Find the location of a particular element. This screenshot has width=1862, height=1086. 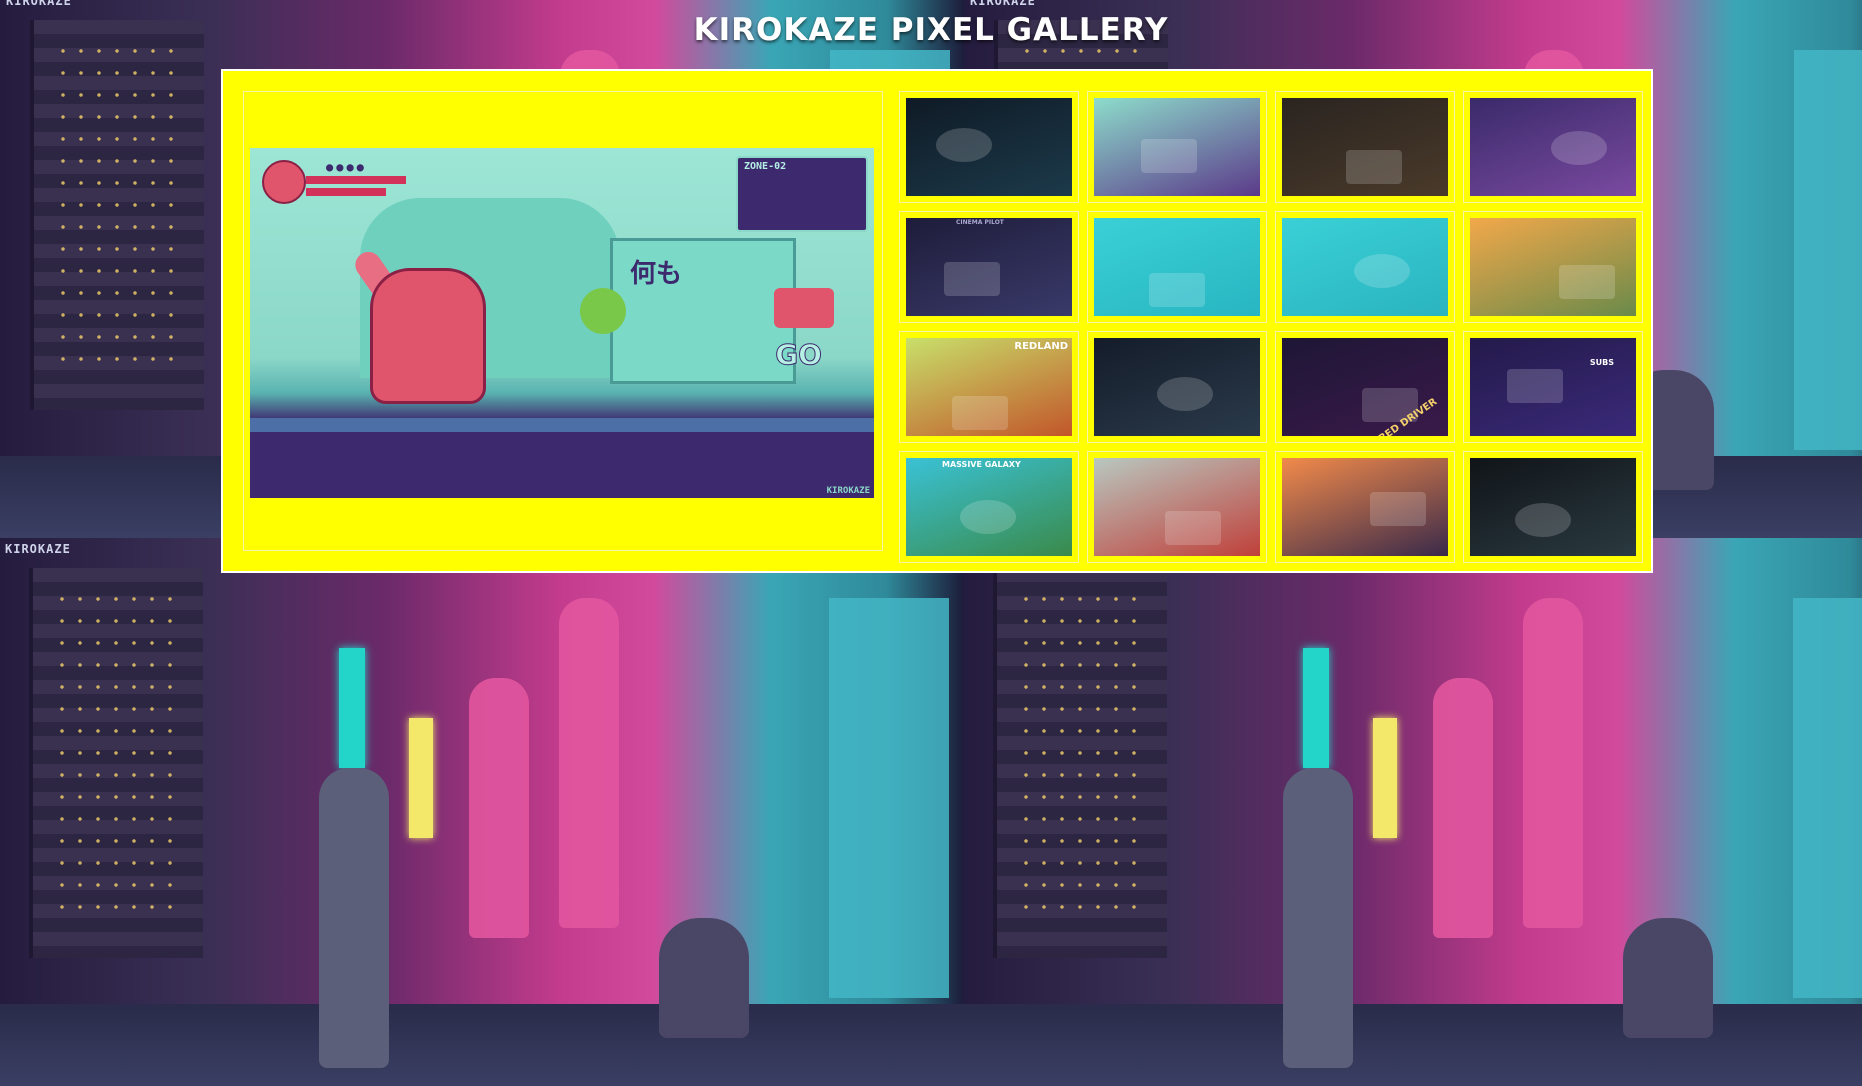

thumbnail-cell: SUBS is located at coordinates (1553, 387).